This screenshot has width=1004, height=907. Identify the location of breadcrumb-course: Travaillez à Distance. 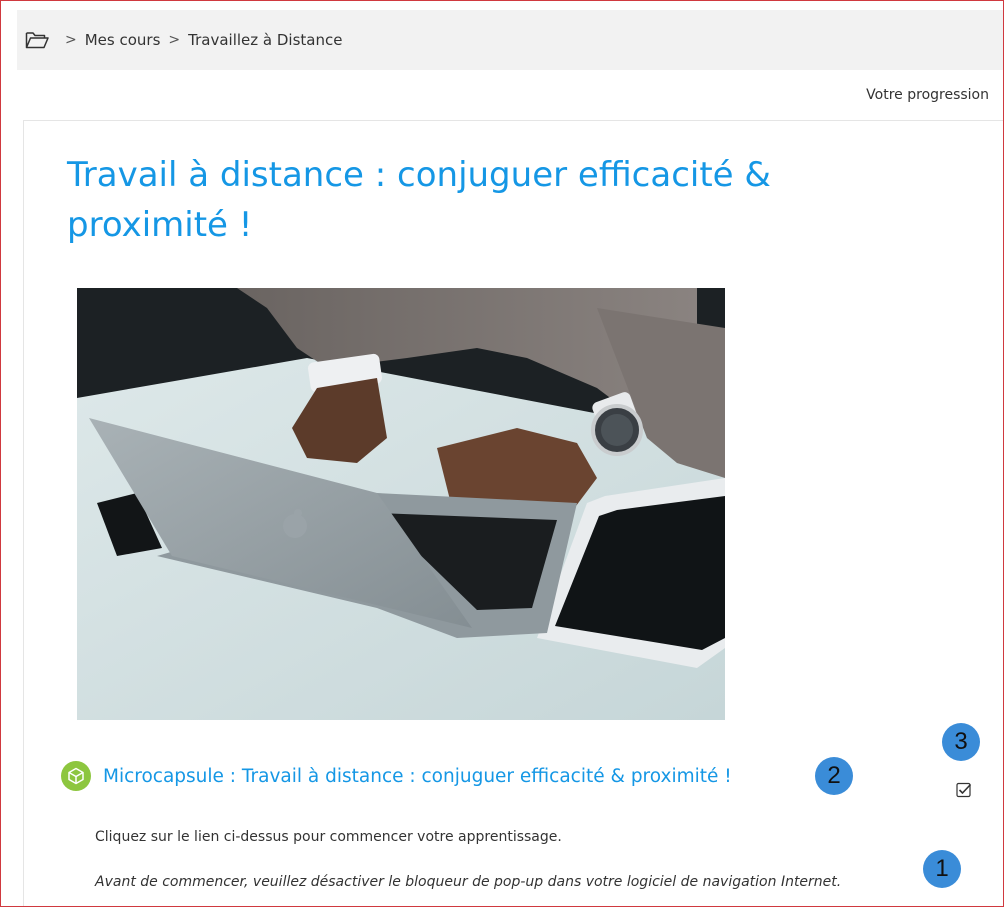
(265, 40).